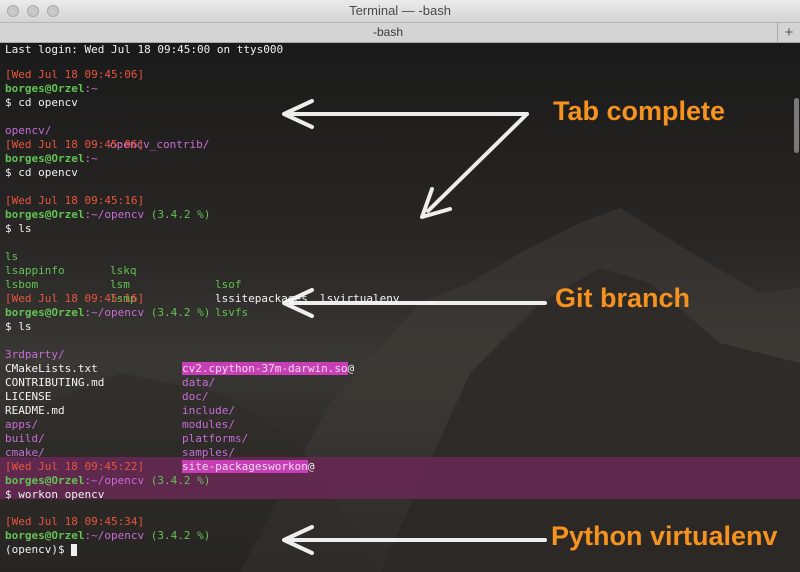 The image size is (800, 572). What do you see at coordinates (623, 298) in the screenshot?
I see `annotation-git-branch: Git branch` at bounding box center [623, 298].